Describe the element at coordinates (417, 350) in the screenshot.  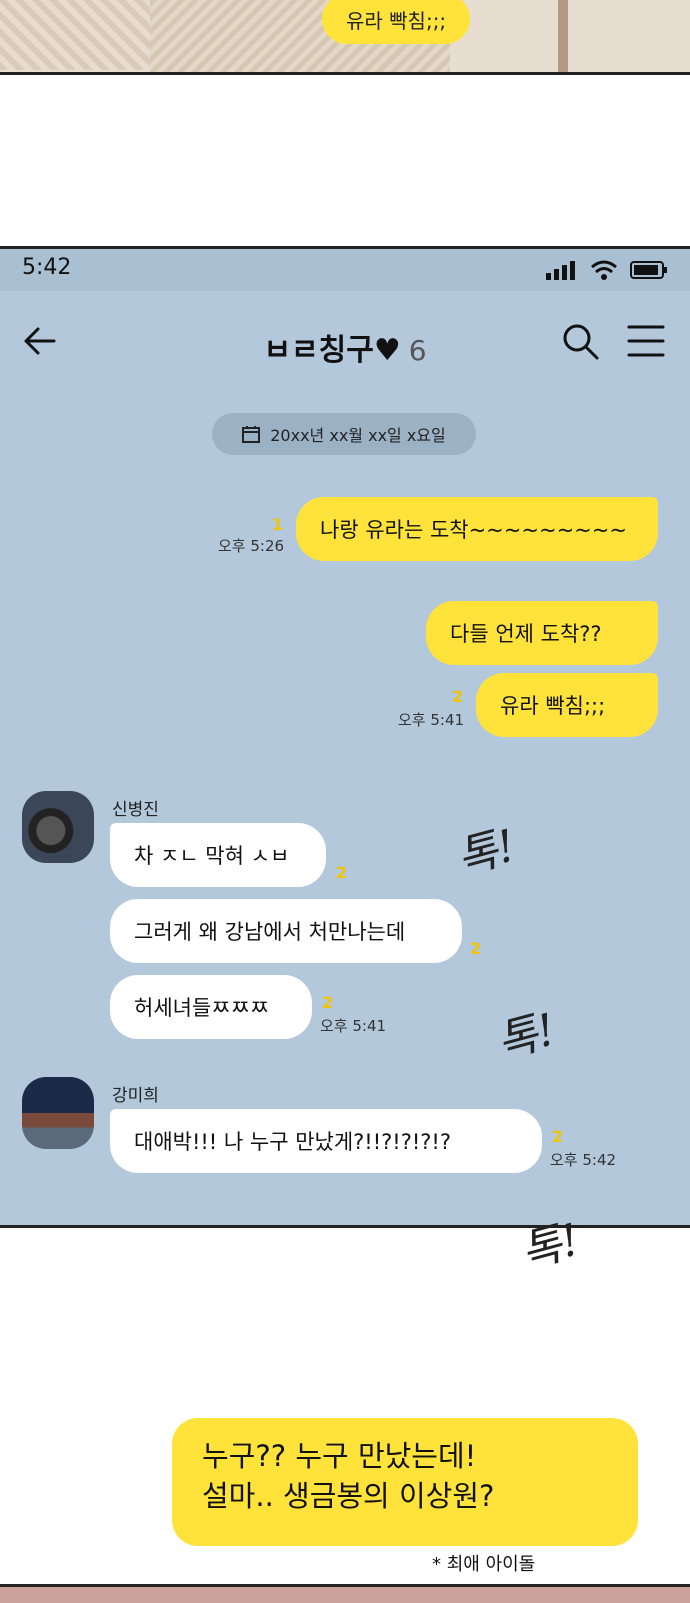
I see `member-count: 6` at that location.